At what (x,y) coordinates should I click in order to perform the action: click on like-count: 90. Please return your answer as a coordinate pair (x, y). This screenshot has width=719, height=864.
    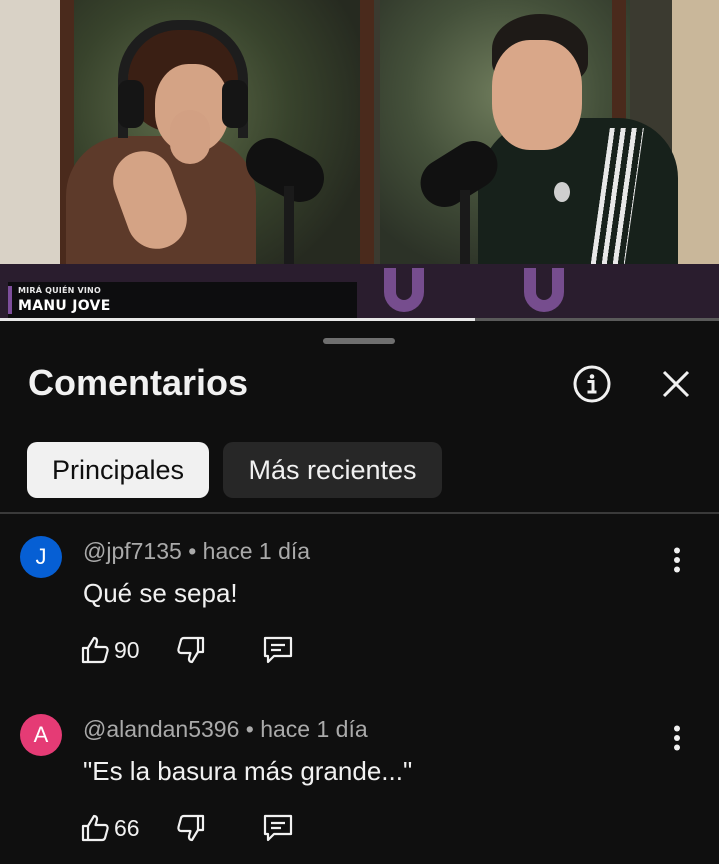
    Looking at the image, I should click on (127, 649).